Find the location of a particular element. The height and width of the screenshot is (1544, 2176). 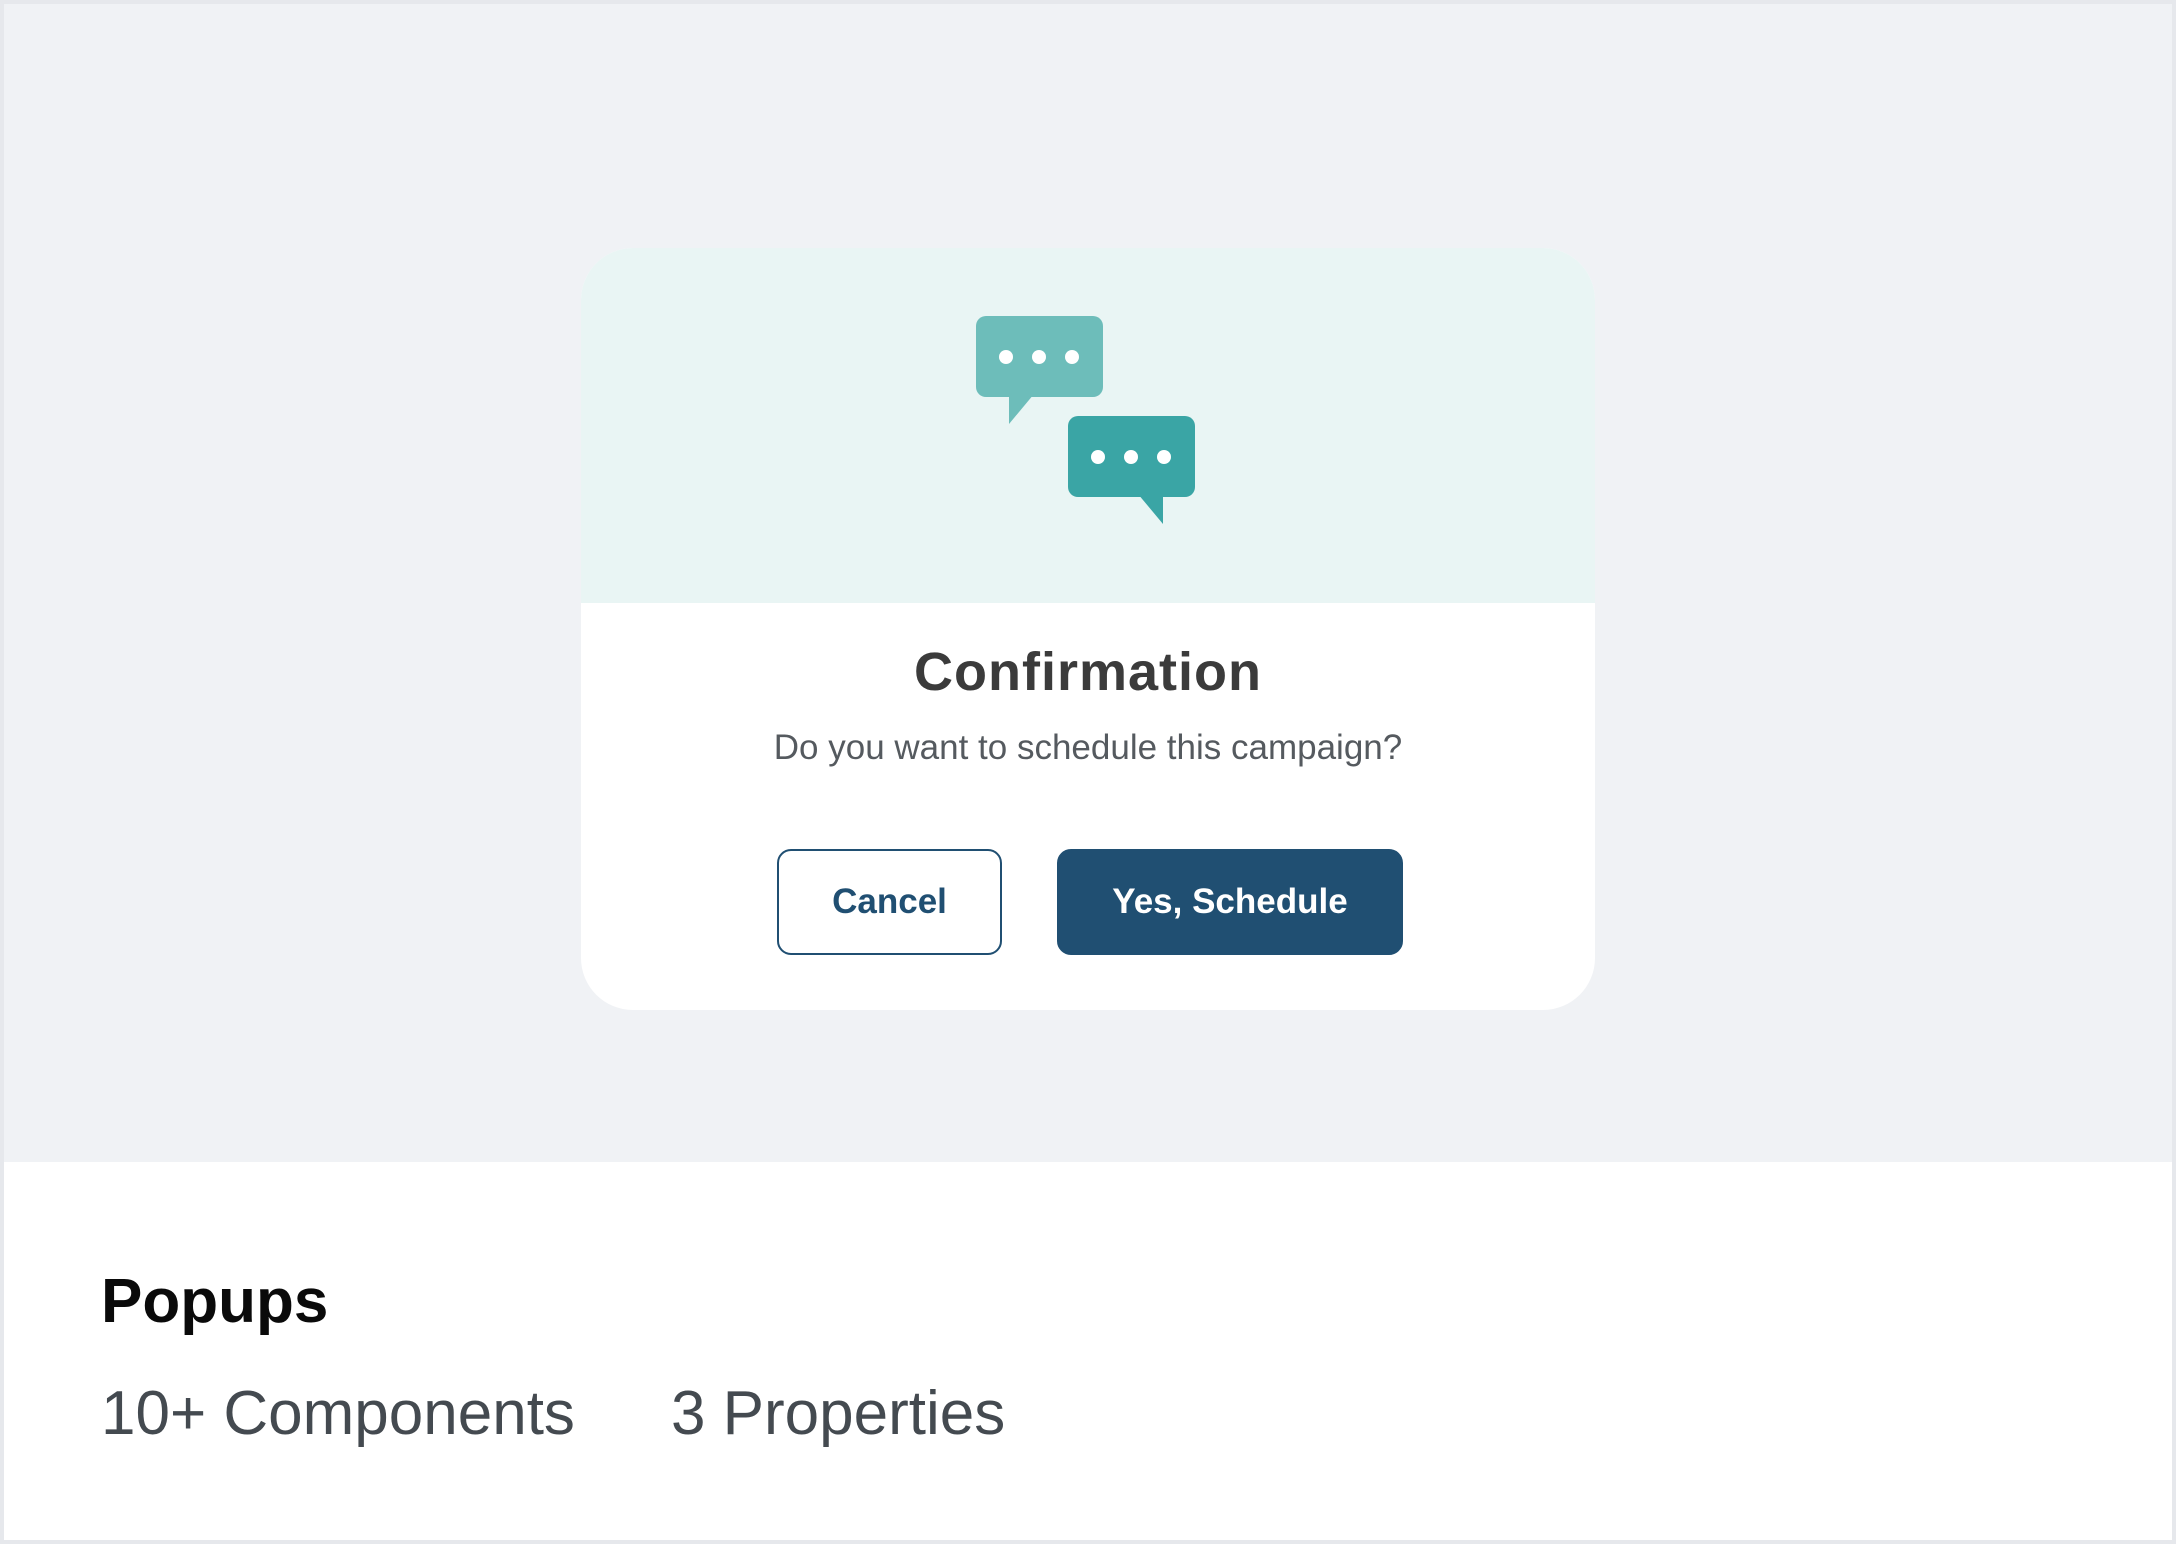

components-count: 10+ Components is located at coordinates (338, 1413).